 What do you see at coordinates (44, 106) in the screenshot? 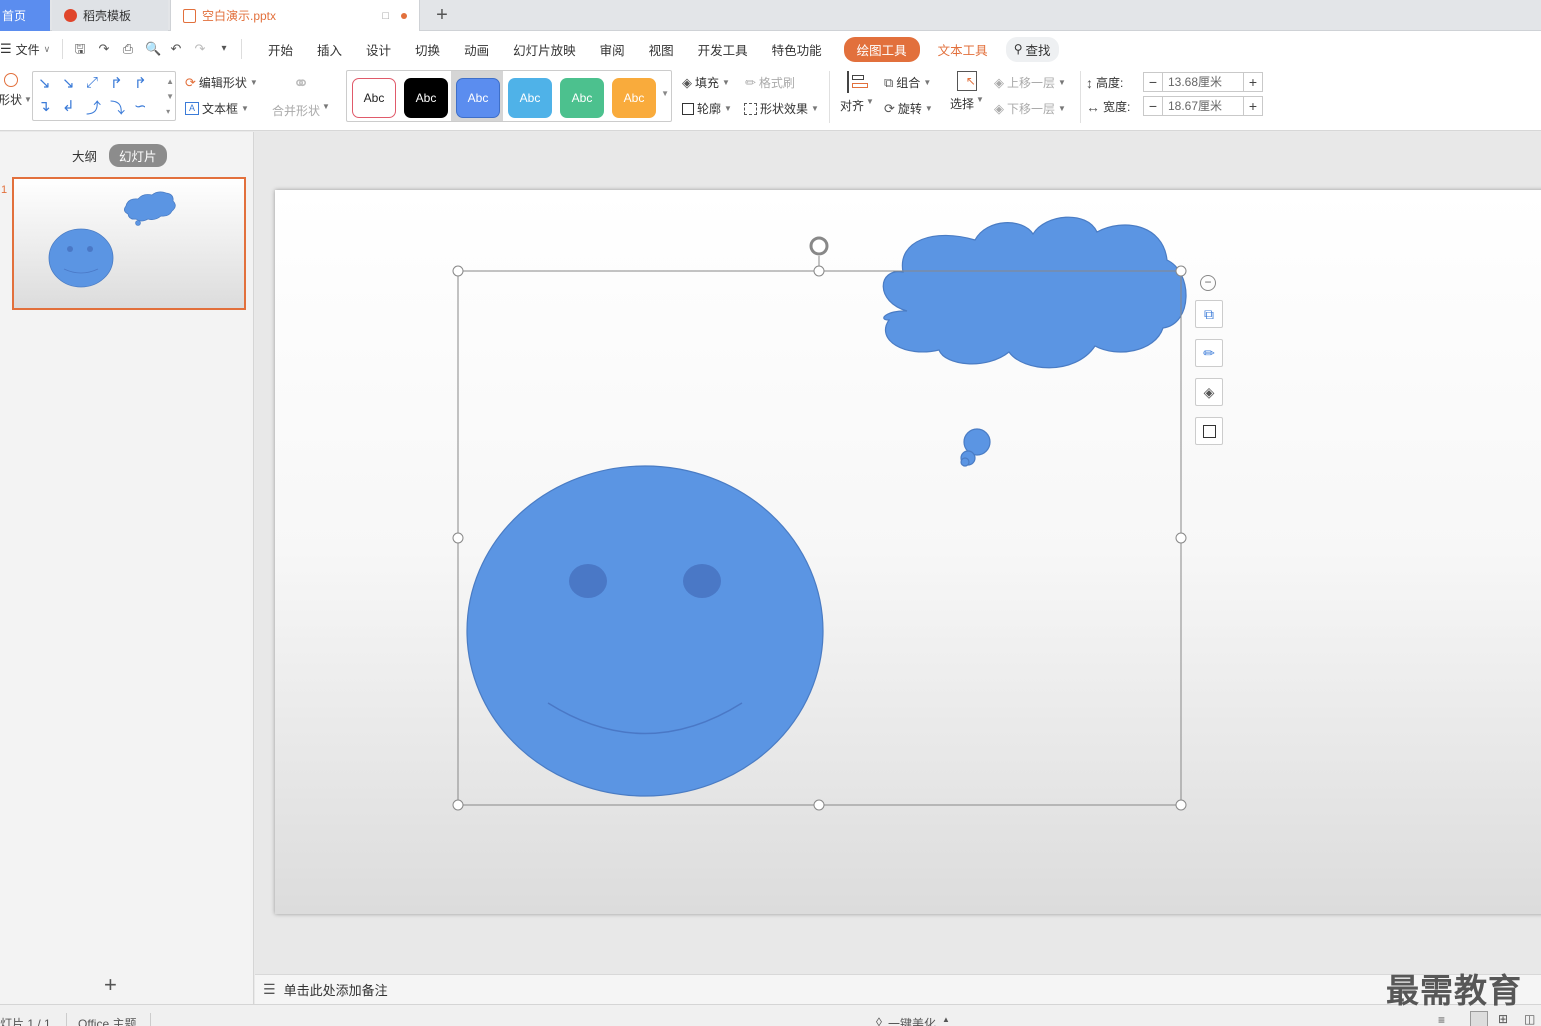
I see `elbow-connector-icon: ↴` at bounding box center [44, 106].